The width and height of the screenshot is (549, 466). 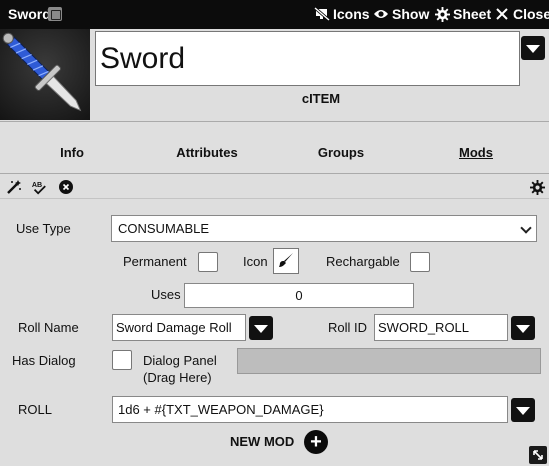 I want to click on tab-info: Info, so click(x=72, y=152).